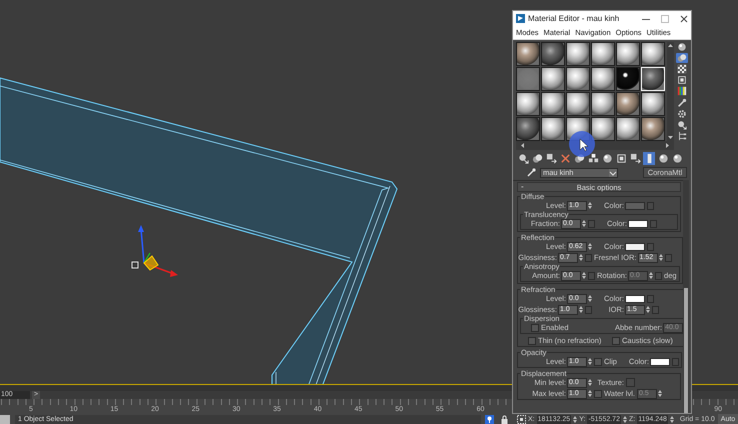 The height and width of the screenshot is (424, 738). What do you see at coordinates (686, 350) in the screenshot?
I see `scrollbar-thumb` at bounding box center [686, 350].